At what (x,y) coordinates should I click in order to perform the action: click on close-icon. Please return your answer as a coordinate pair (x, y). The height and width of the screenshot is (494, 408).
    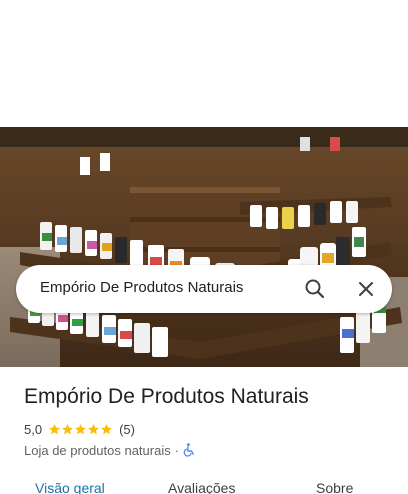
    Looking at the image, I should click on (366, 289).